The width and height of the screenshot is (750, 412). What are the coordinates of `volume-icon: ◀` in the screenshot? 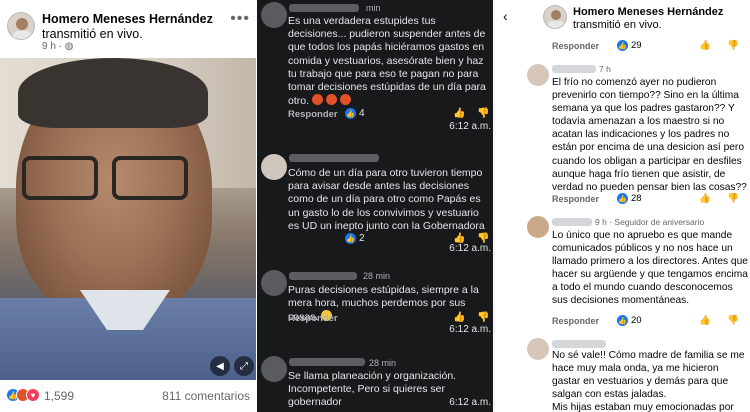 It's located at (220, 366).